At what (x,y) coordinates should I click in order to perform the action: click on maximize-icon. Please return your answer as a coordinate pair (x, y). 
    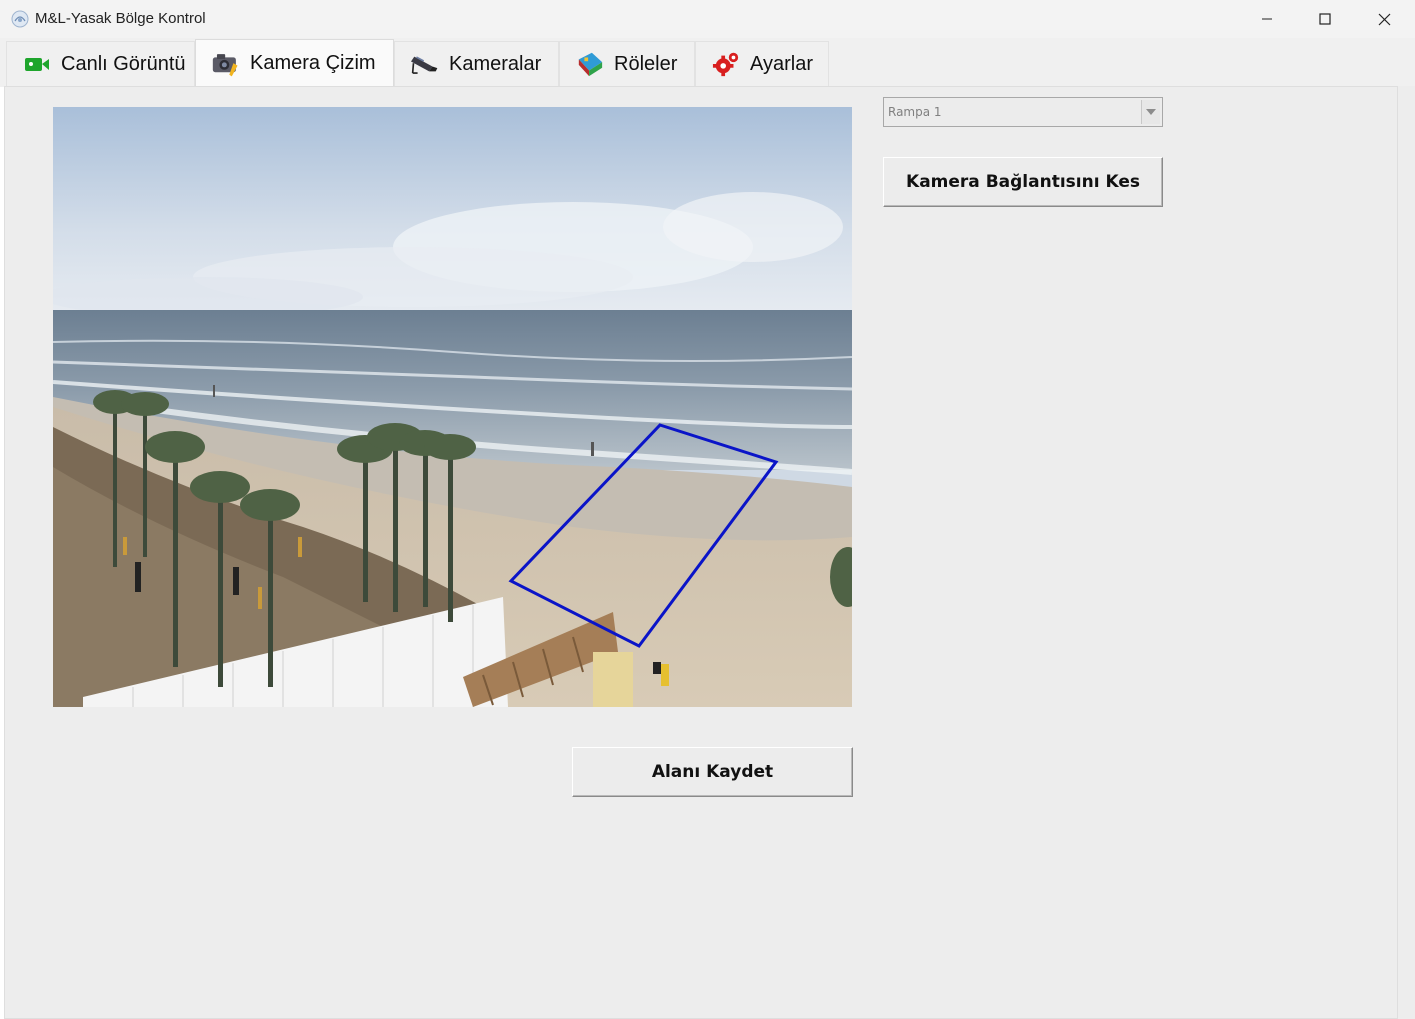
    Looking at the image, I should click on (1325, 19).